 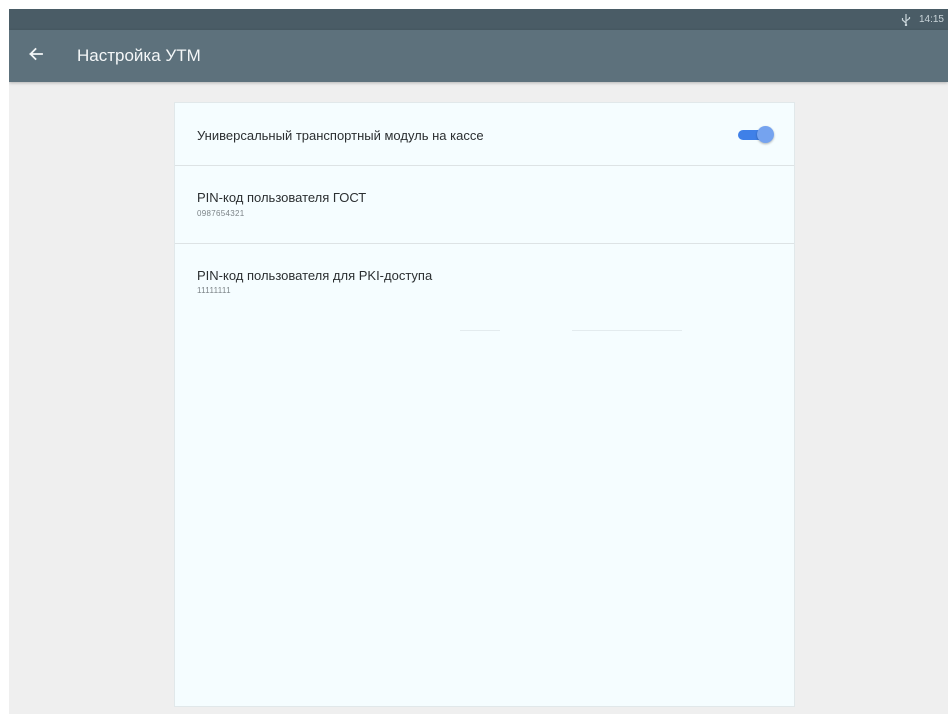 What do you see at coordinates (931, 19) in the screenshot?
I see `status-time: 14:15` at bounding box center [931, 19].